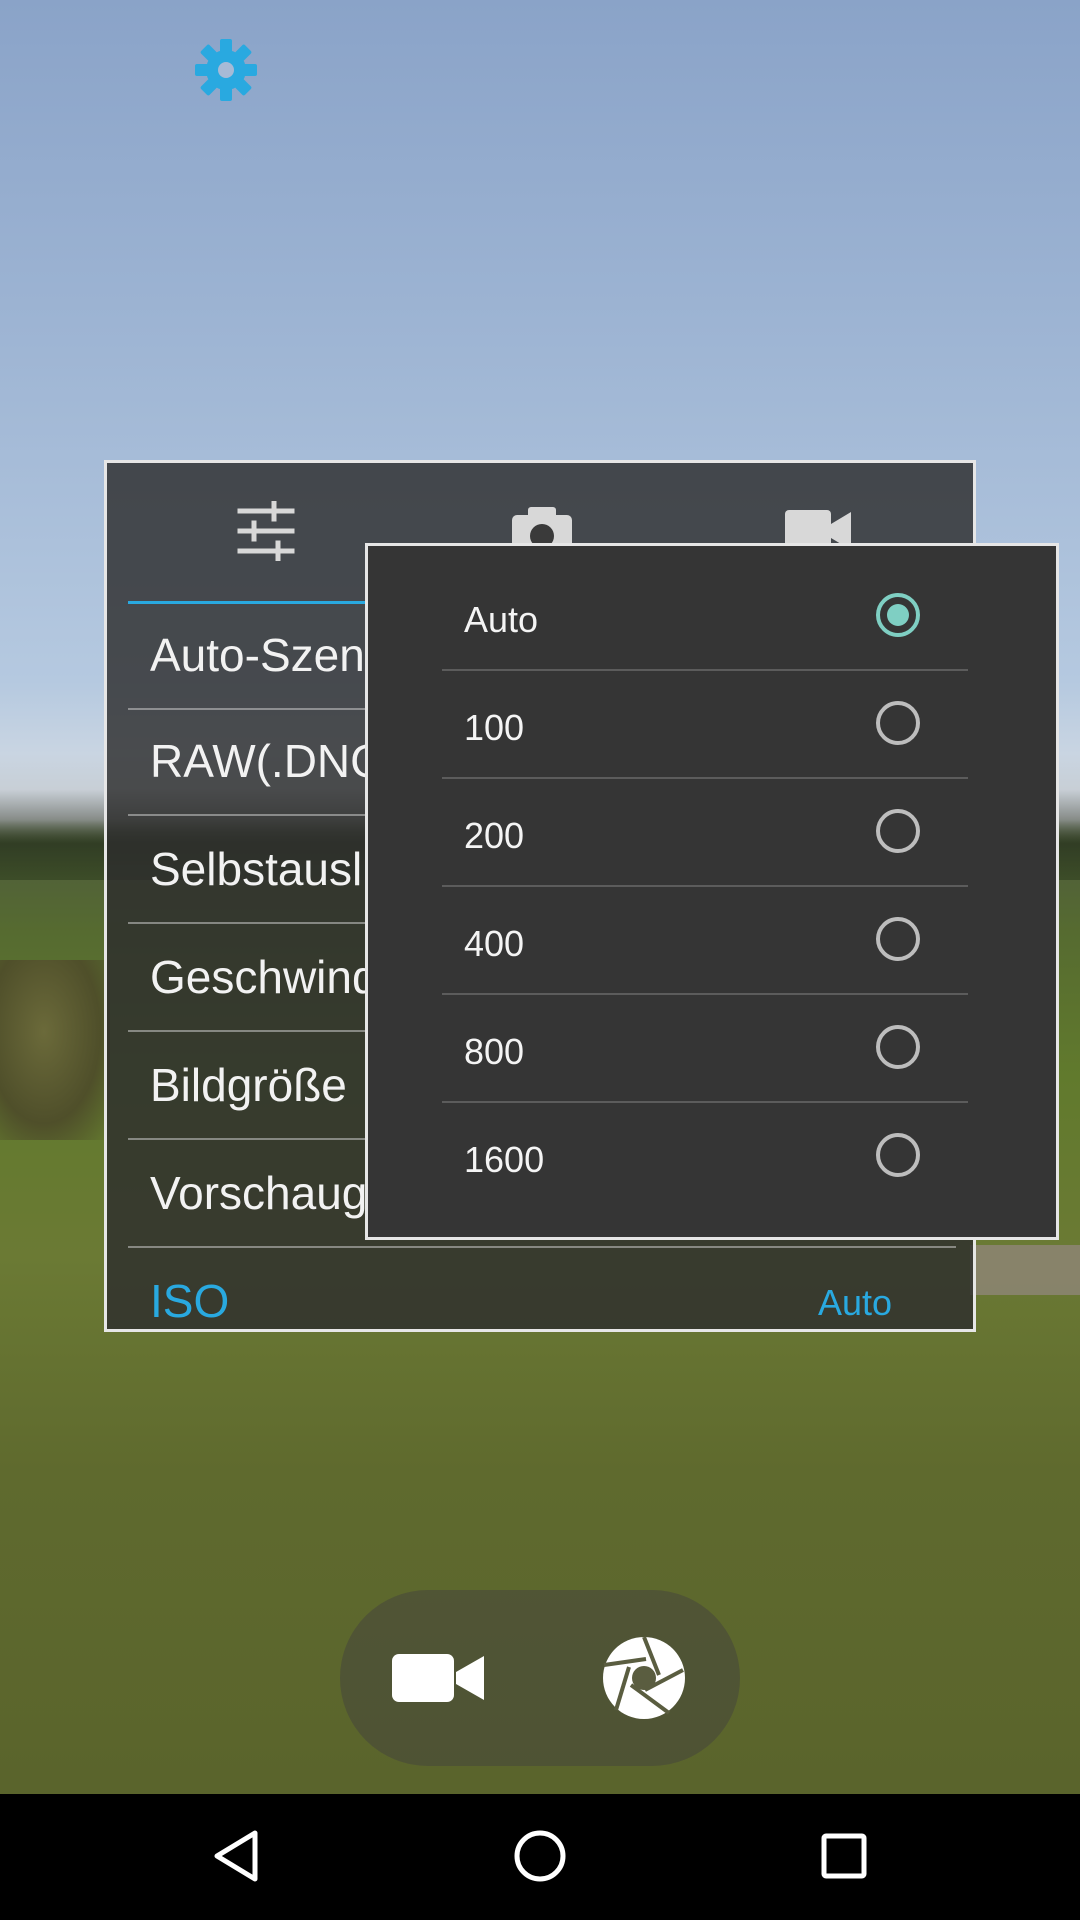 The image size is (1080, 1920). Describe the element at coordinates (501, 619) in the screenshot. I see `option-label: Auto` at that location.